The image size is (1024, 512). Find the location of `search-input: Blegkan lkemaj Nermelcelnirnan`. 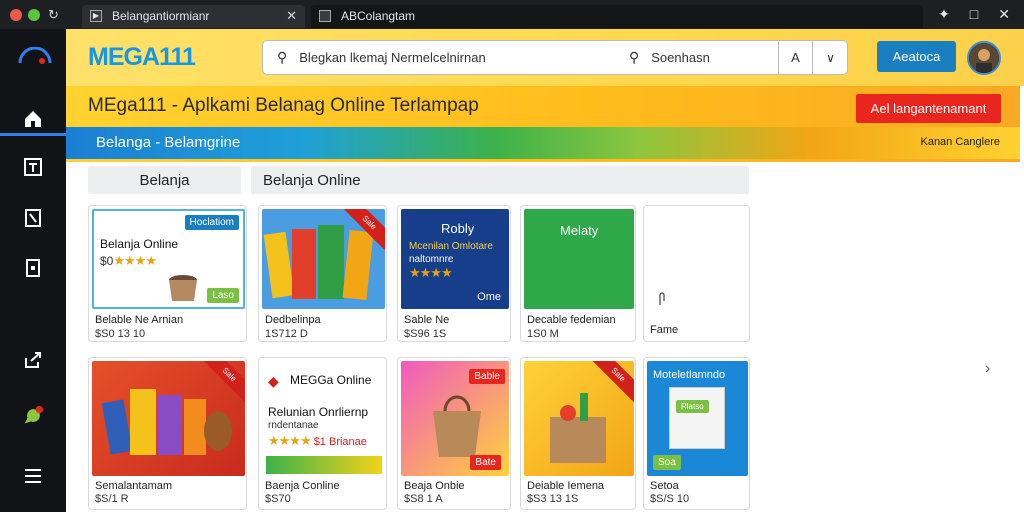

search-input: Blegkan lkemaj Nermelcelnirnan is located at coordinates (392, 57).